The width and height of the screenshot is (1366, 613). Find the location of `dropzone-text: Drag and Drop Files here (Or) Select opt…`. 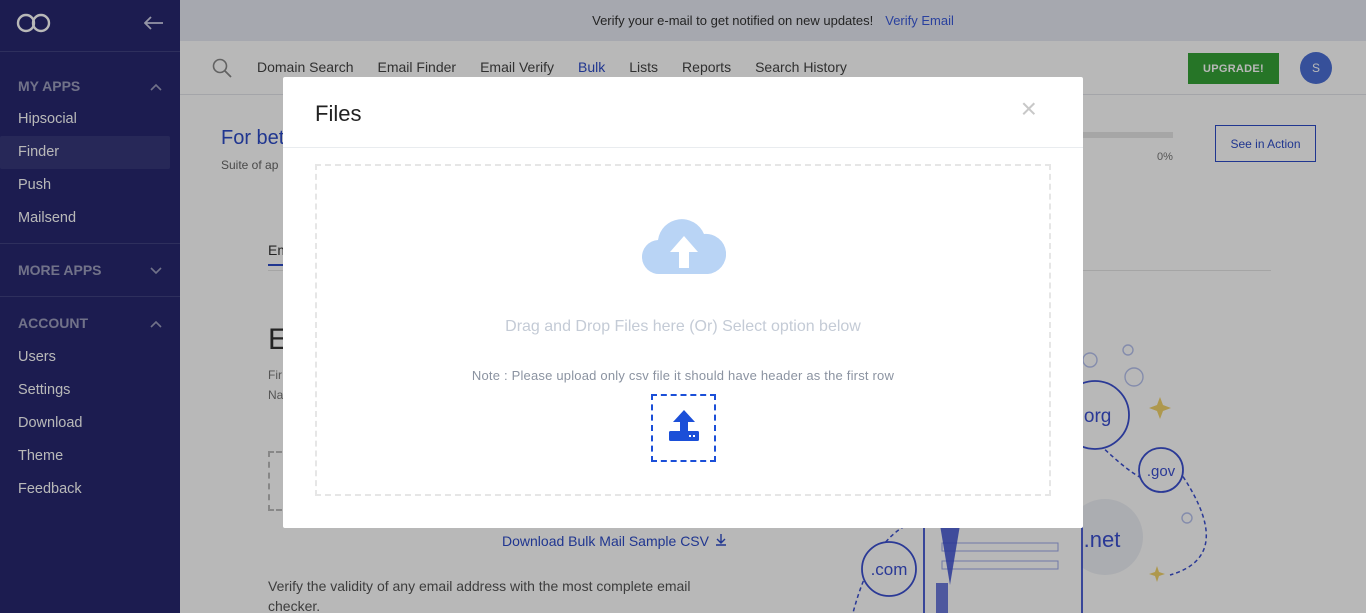

dropzone-text: Drag and Drop Files here (Or) Select opt… is located at coordinates (683, 326).